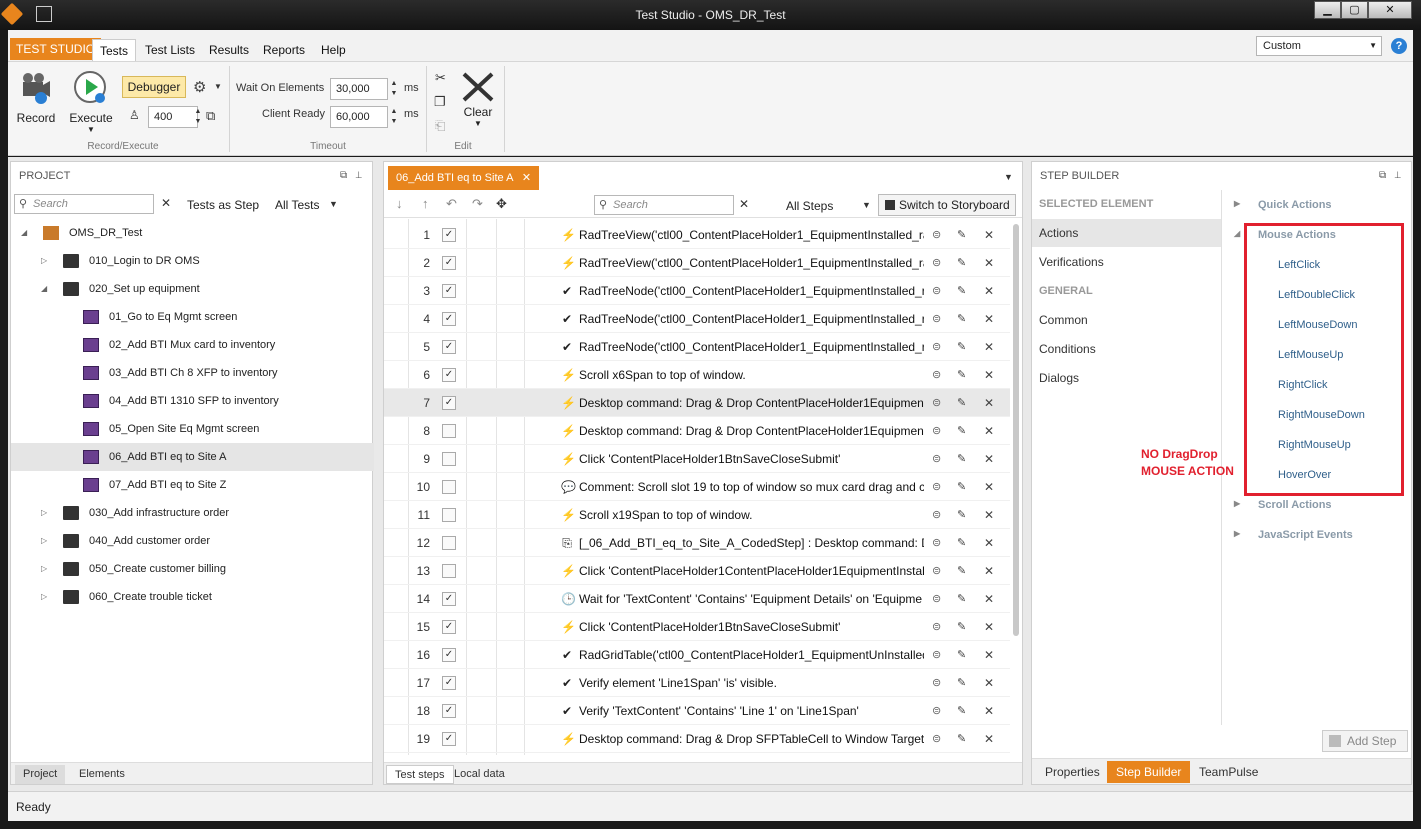 The width and height of the screenshot is (1421, 829). What do you see at coordinates (425, 203) in the screenshot?
I see `move-up-icon: ↑` at bounding box center [425, 203].